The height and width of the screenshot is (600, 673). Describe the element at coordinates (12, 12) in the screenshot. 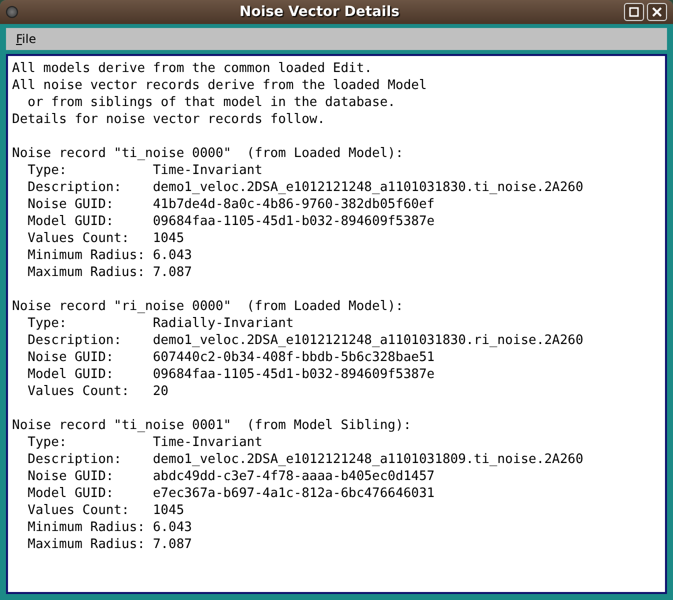

I see `window-menu-icon` at that location.